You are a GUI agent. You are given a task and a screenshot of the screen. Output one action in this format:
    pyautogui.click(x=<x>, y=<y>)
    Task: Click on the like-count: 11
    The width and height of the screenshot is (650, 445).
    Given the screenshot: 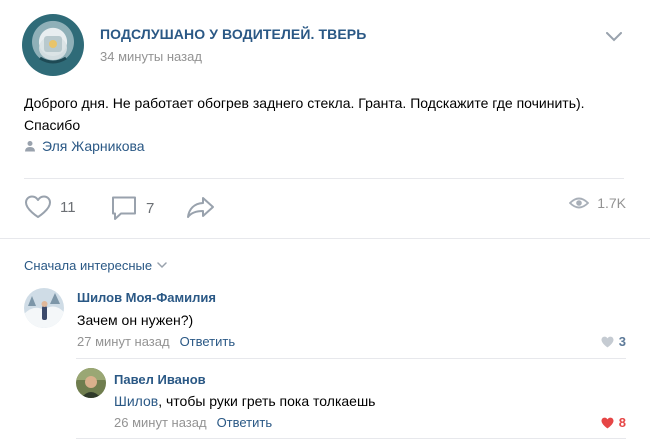 What is the action you would take?
    pyautogui.click(x=68, y=207)
    